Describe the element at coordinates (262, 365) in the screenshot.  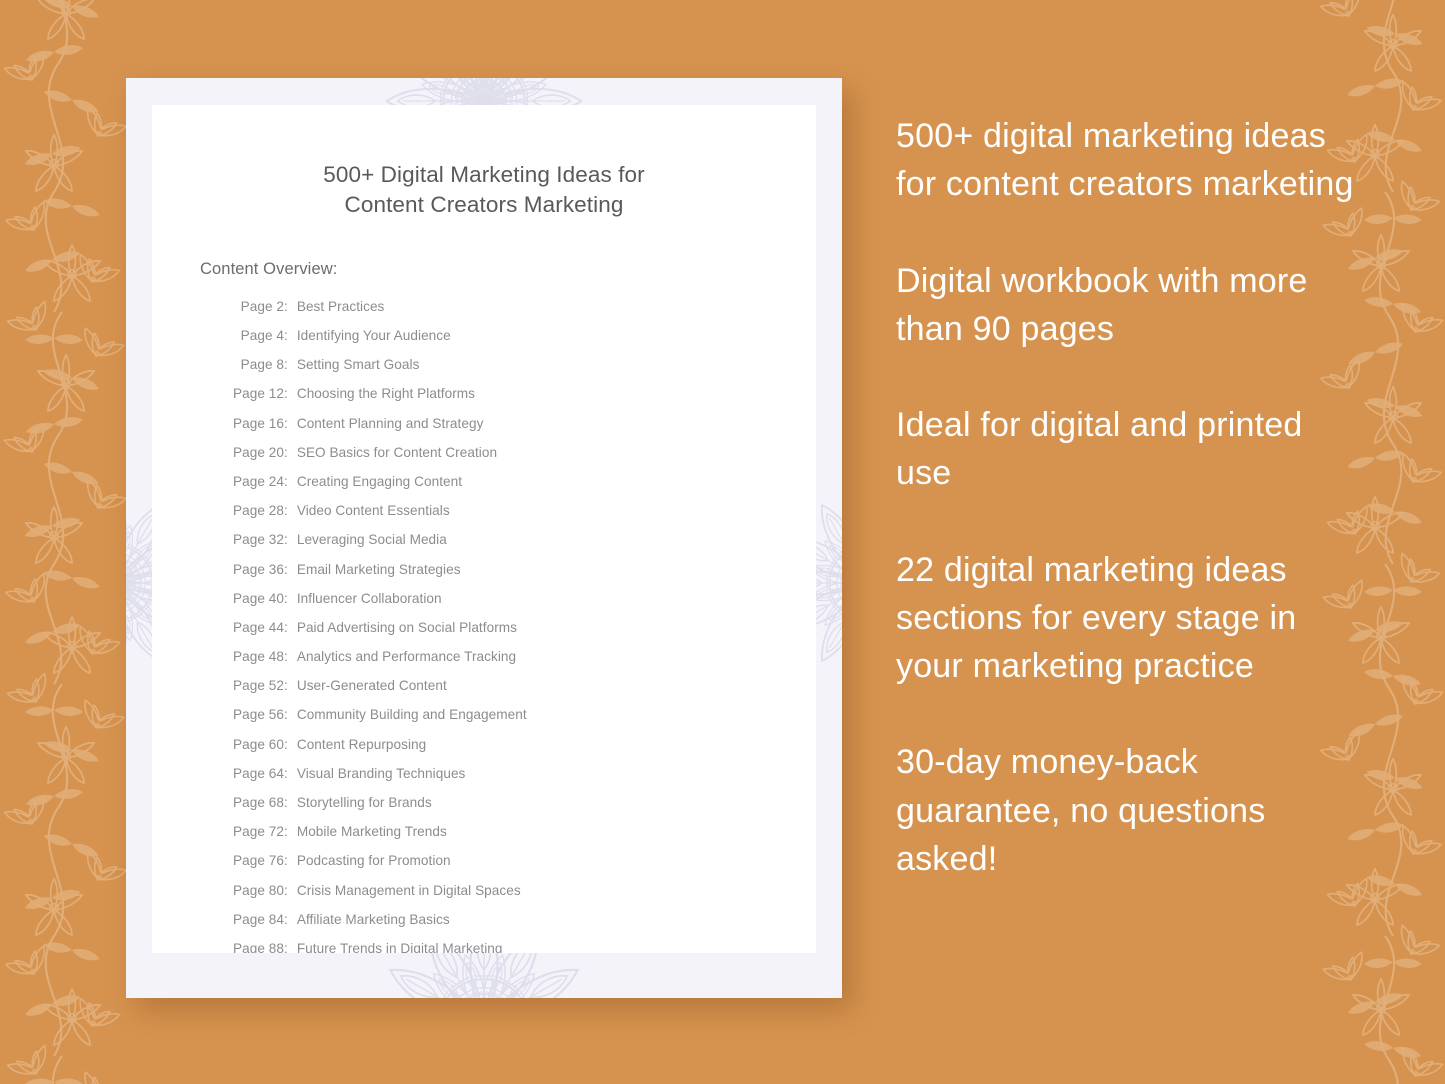
I see `toc-entry-page: Page 8` at that location.